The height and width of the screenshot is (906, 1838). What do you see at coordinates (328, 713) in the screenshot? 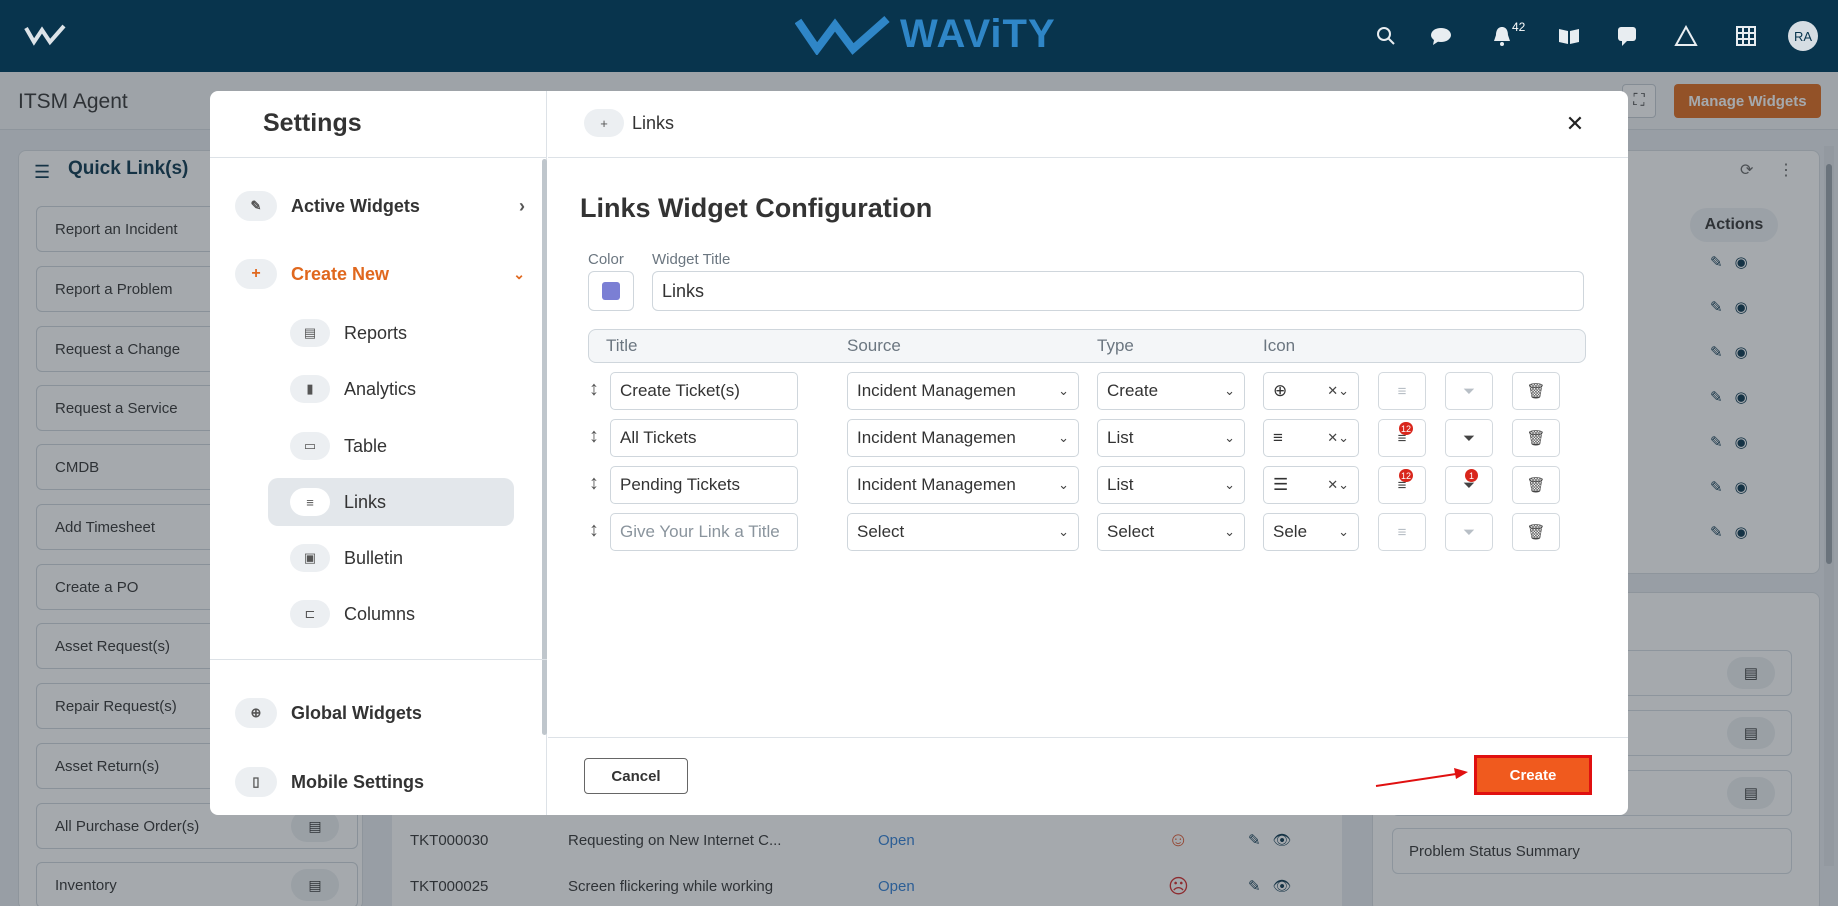
I see `nav-global-widgets: ⊕ Global Widgets` at bounding box center [328, 713].